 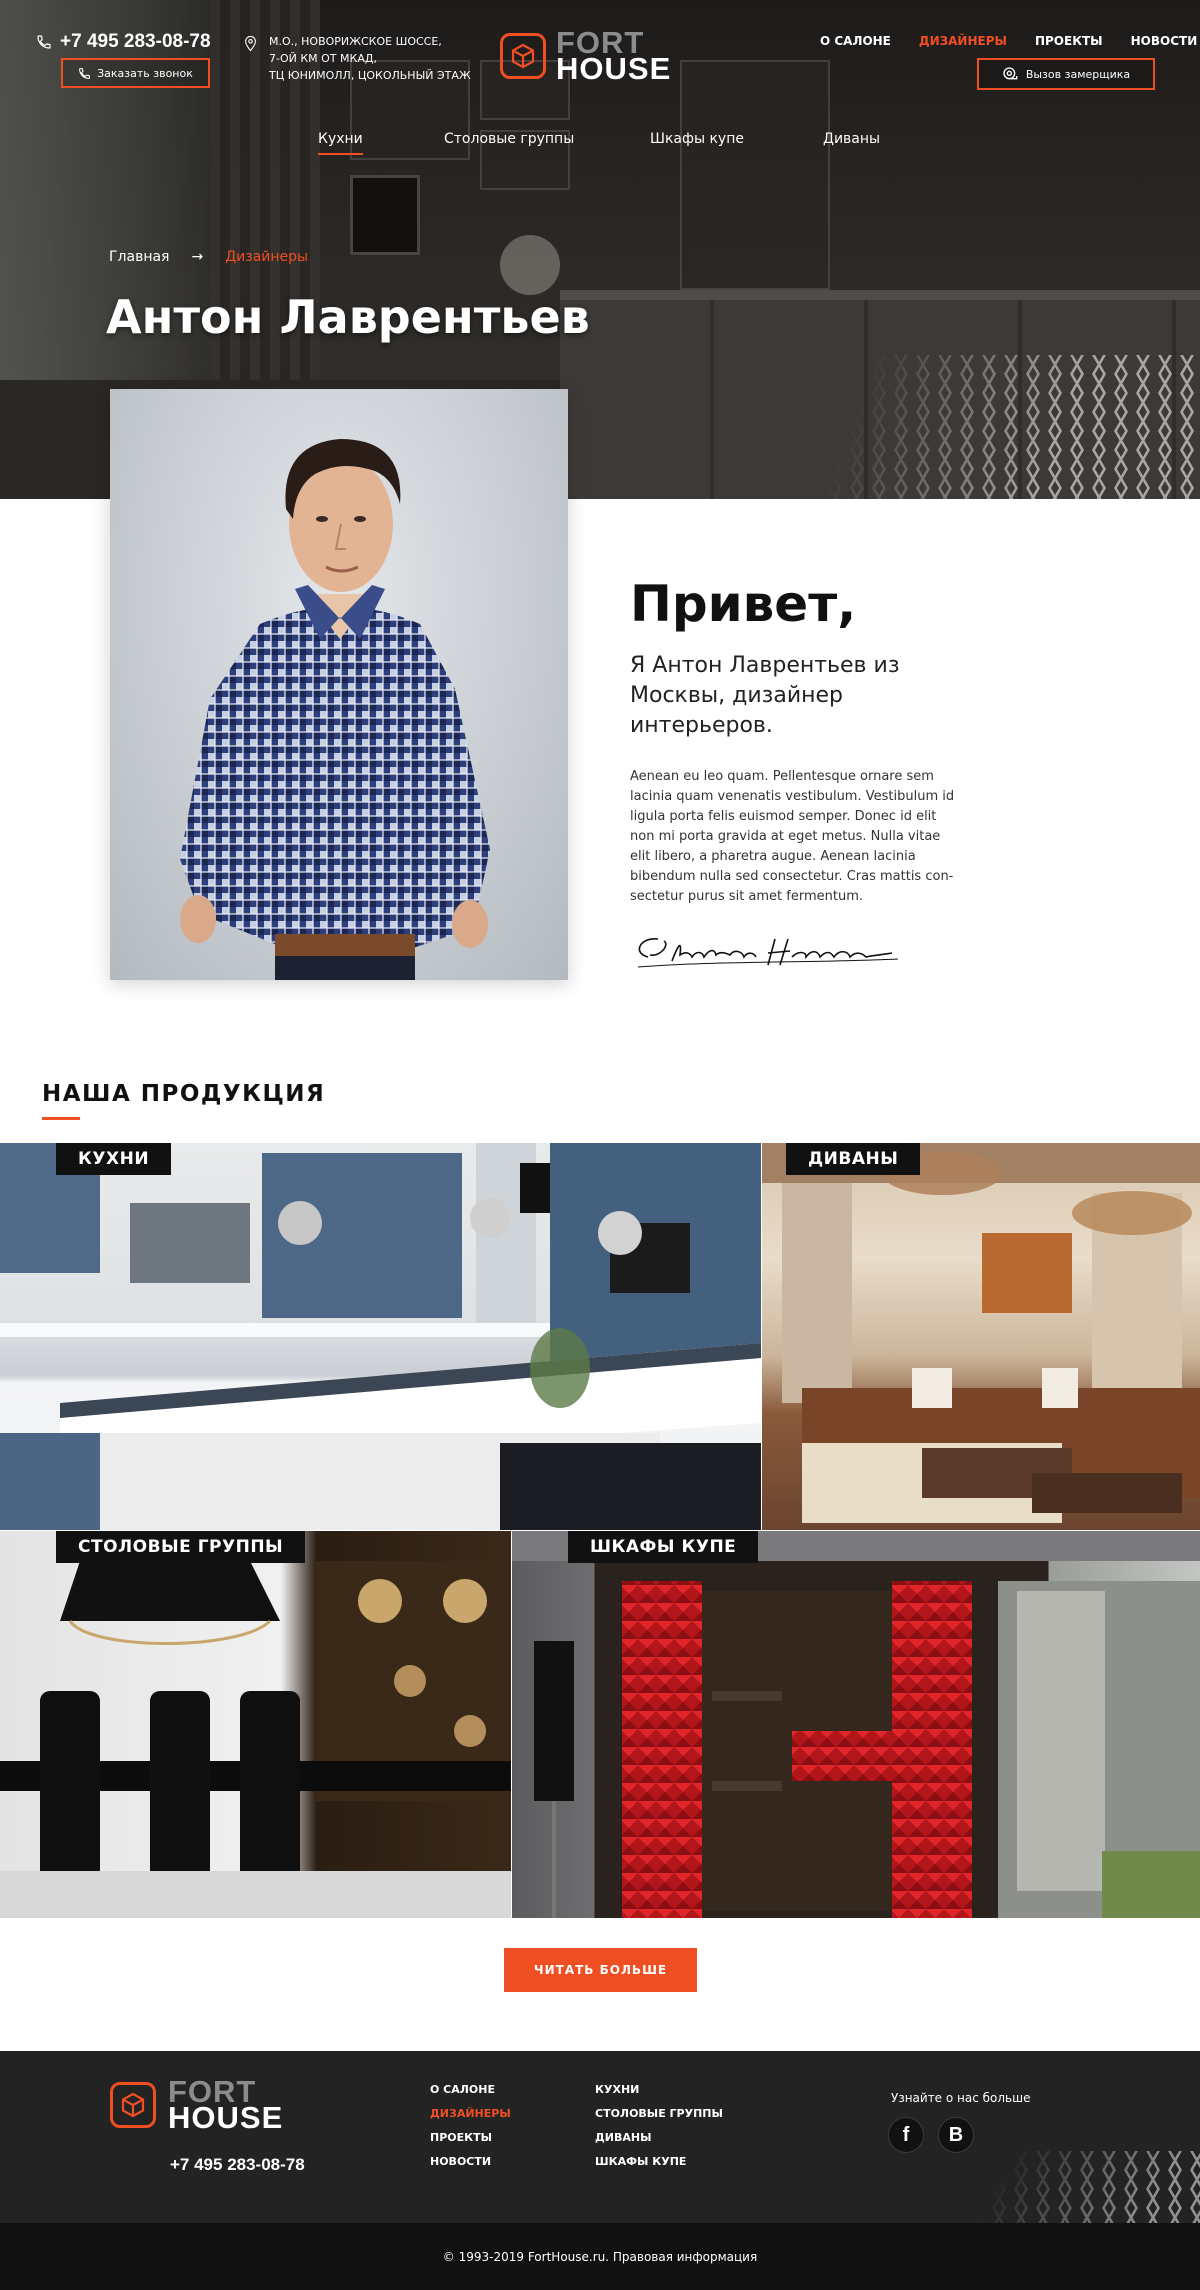 I want to click on facebook-icon: f, so click(x=906, y=2135).